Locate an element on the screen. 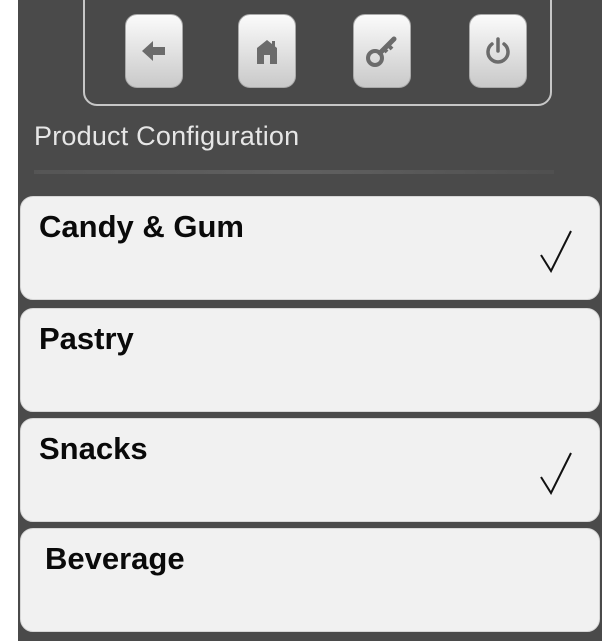  power-button is located at coordinates (498, 51).